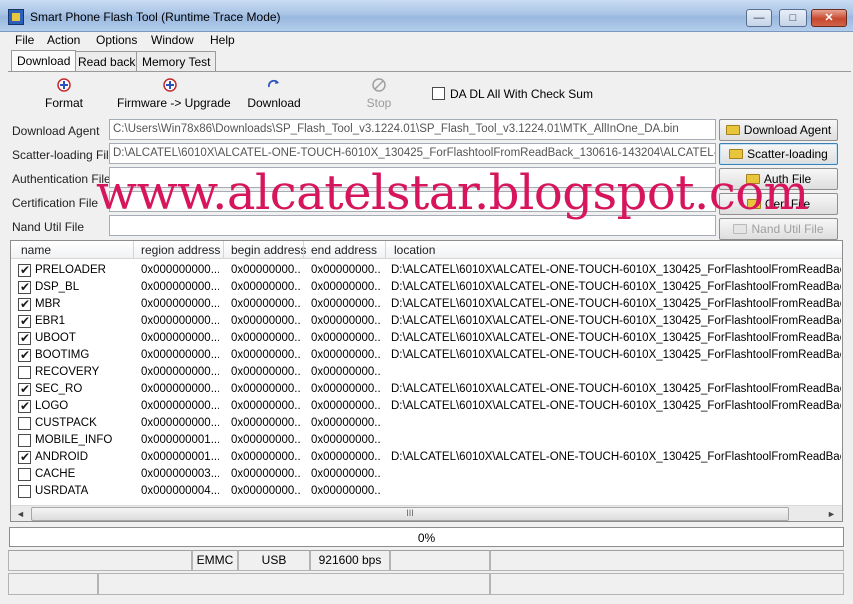 This screenshot has width=853, height=604. What do you see at coordinates (36, 250) in the screenshot?
I see `column-name: name` at bounding box center [36, 250].